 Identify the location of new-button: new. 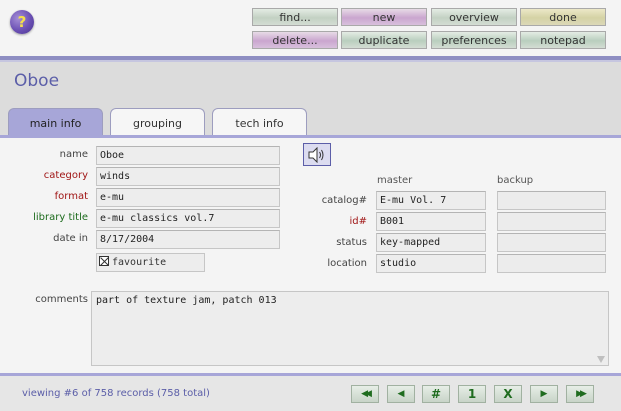
(384, 17).